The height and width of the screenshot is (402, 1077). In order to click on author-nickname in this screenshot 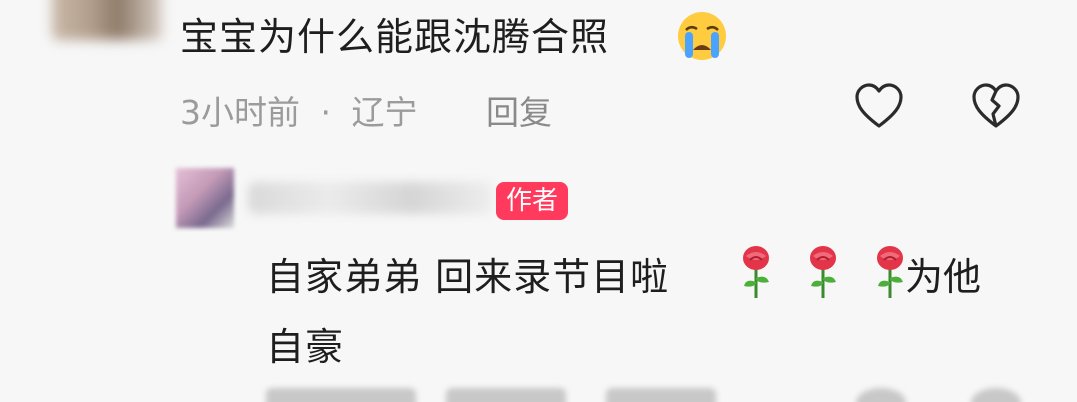, I will do `click(370, 198)`.